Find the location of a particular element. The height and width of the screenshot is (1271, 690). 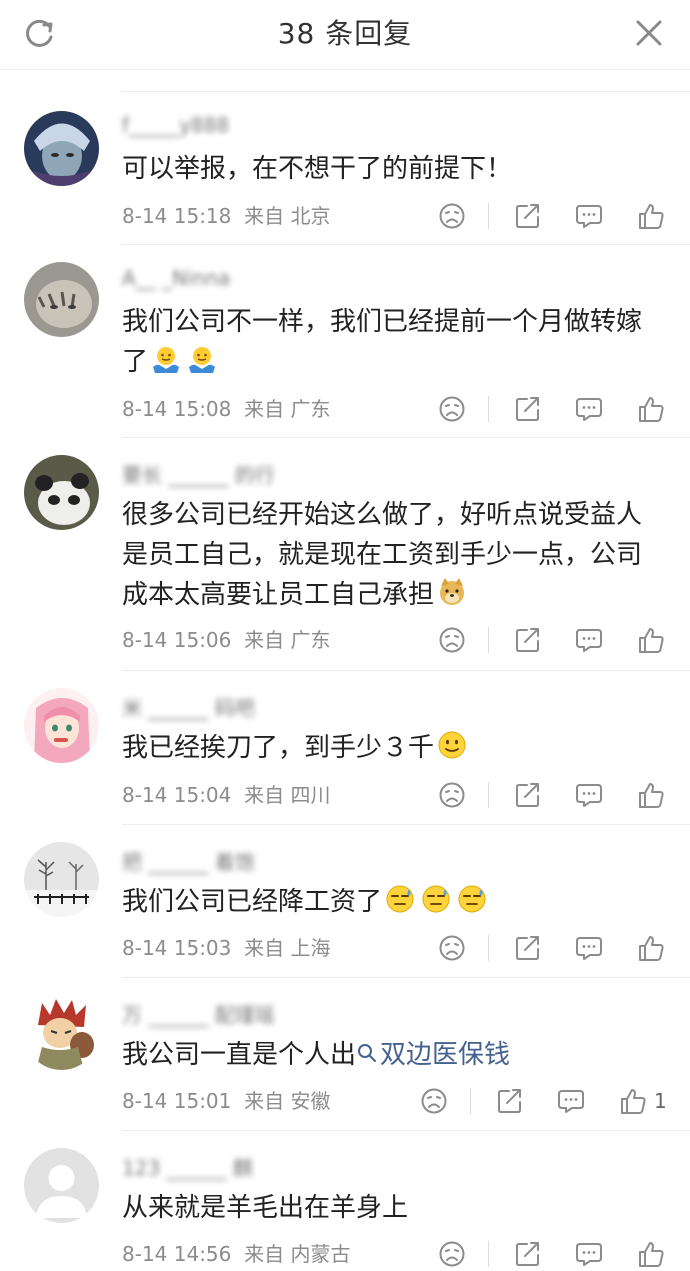

comment-text: 从来就是羊毛出在羊身上 is located at coordinates (265, 1208).